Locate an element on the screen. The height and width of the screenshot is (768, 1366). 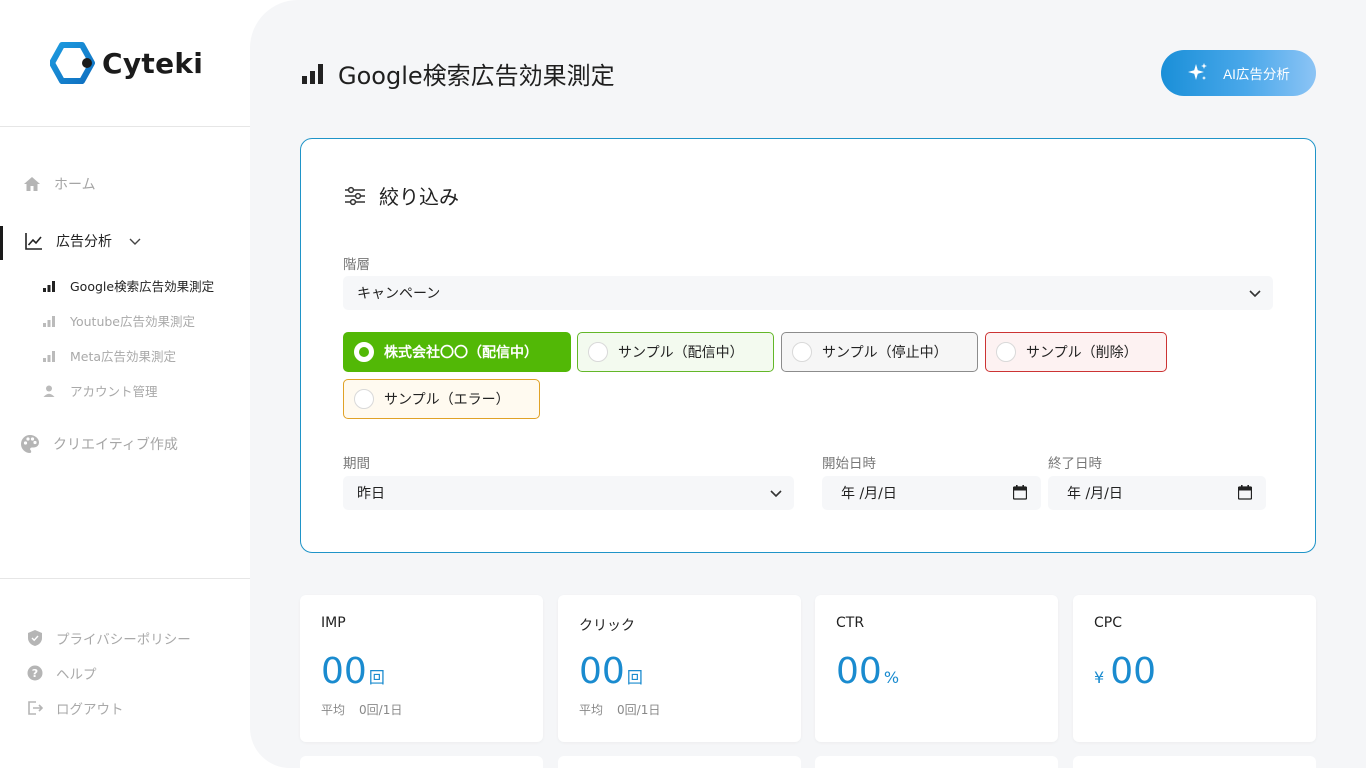
ai-analysis-button-label: AI広告分析 is located at coordinates (1256, 74).